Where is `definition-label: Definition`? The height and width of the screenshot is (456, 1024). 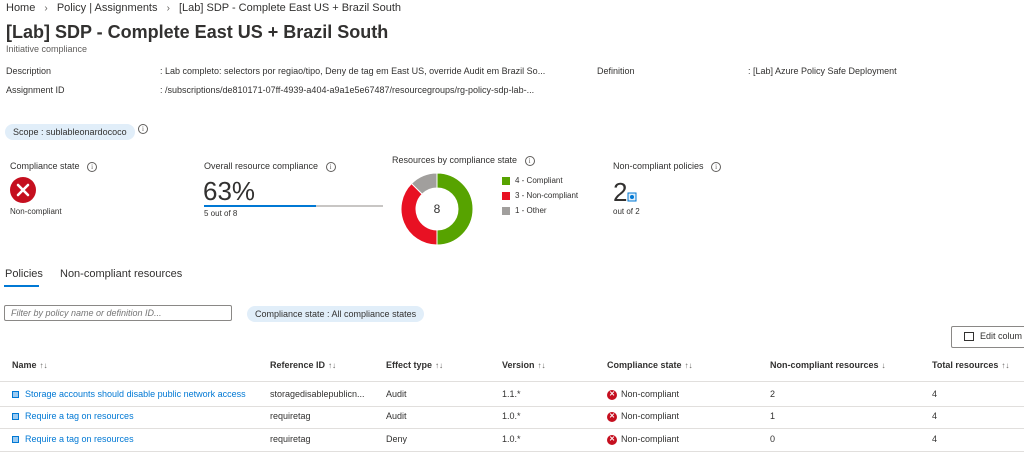
definition-label: Definition is located at coordinates (616, 71).